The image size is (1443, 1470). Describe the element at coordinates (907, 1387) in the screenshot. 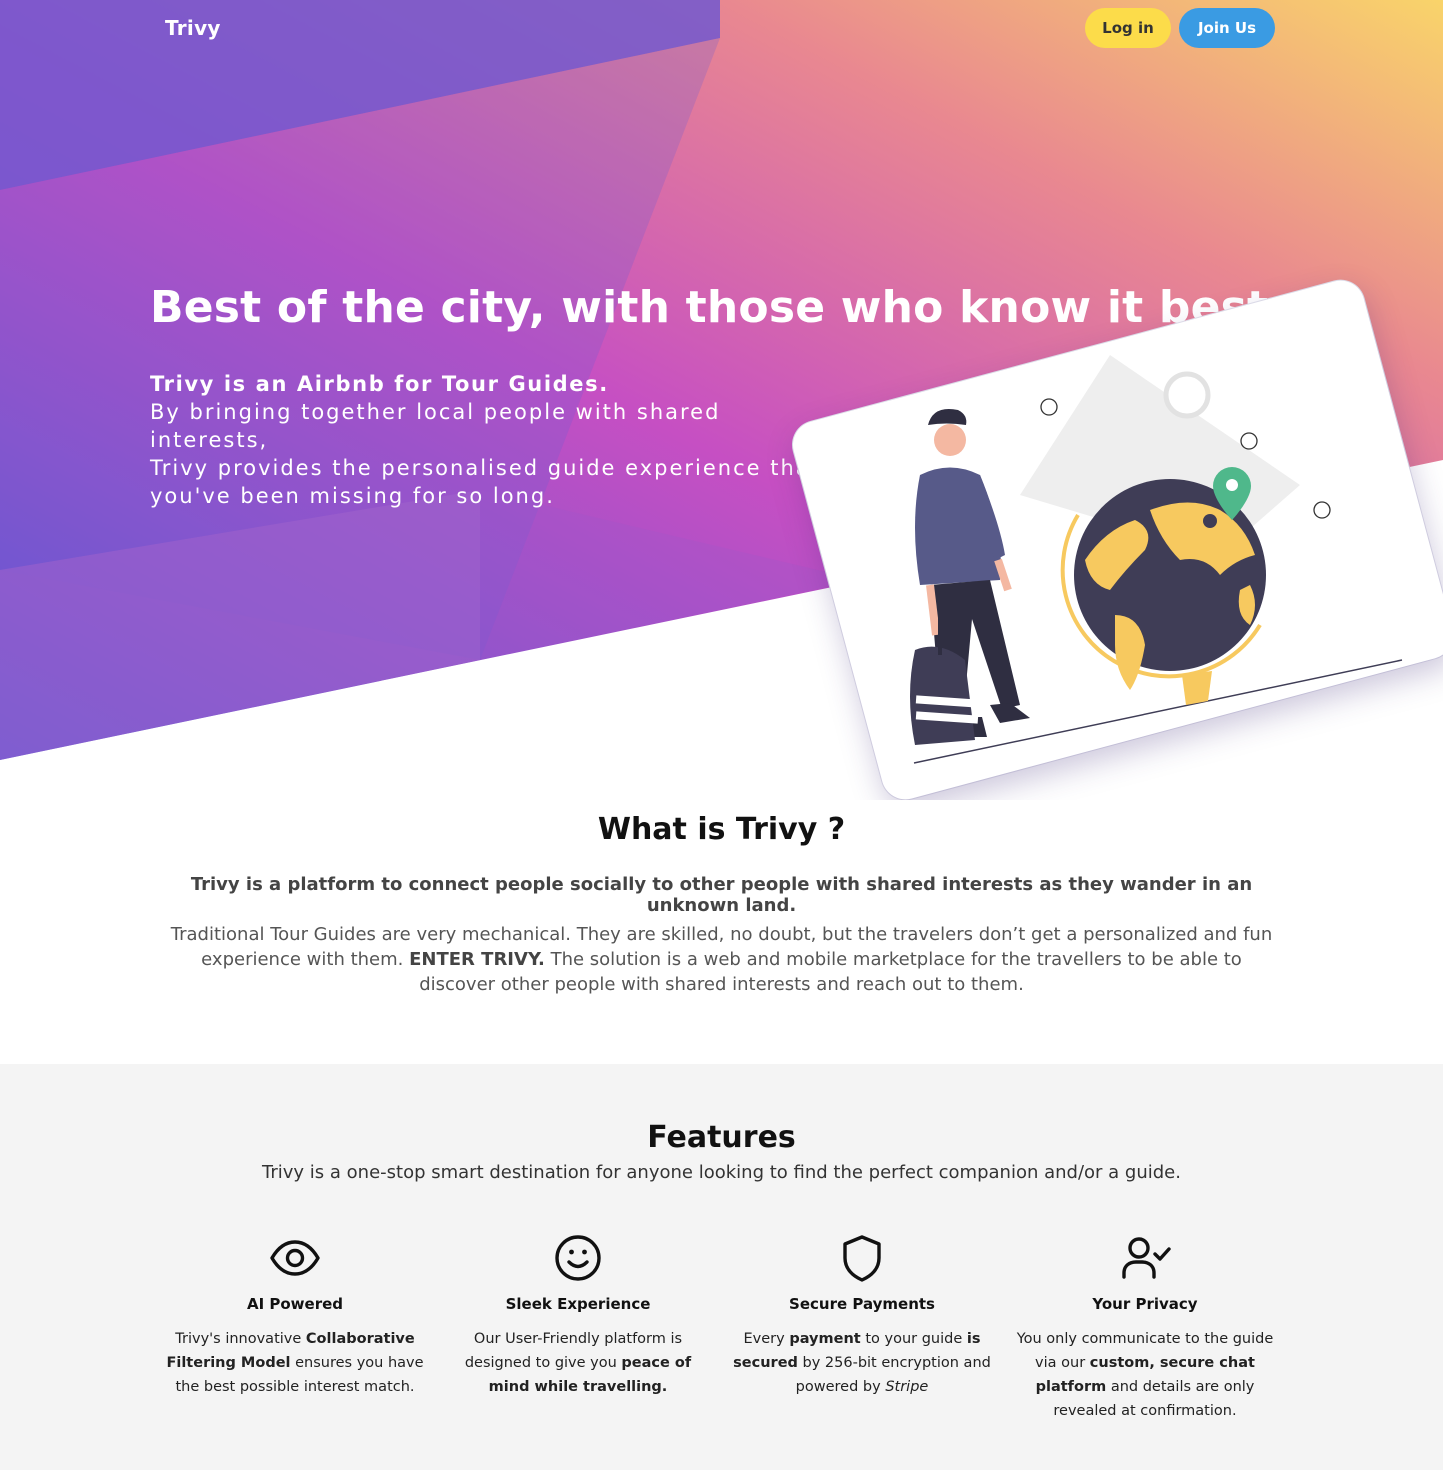

I see `feature-text-italic: Stripe` at that location.